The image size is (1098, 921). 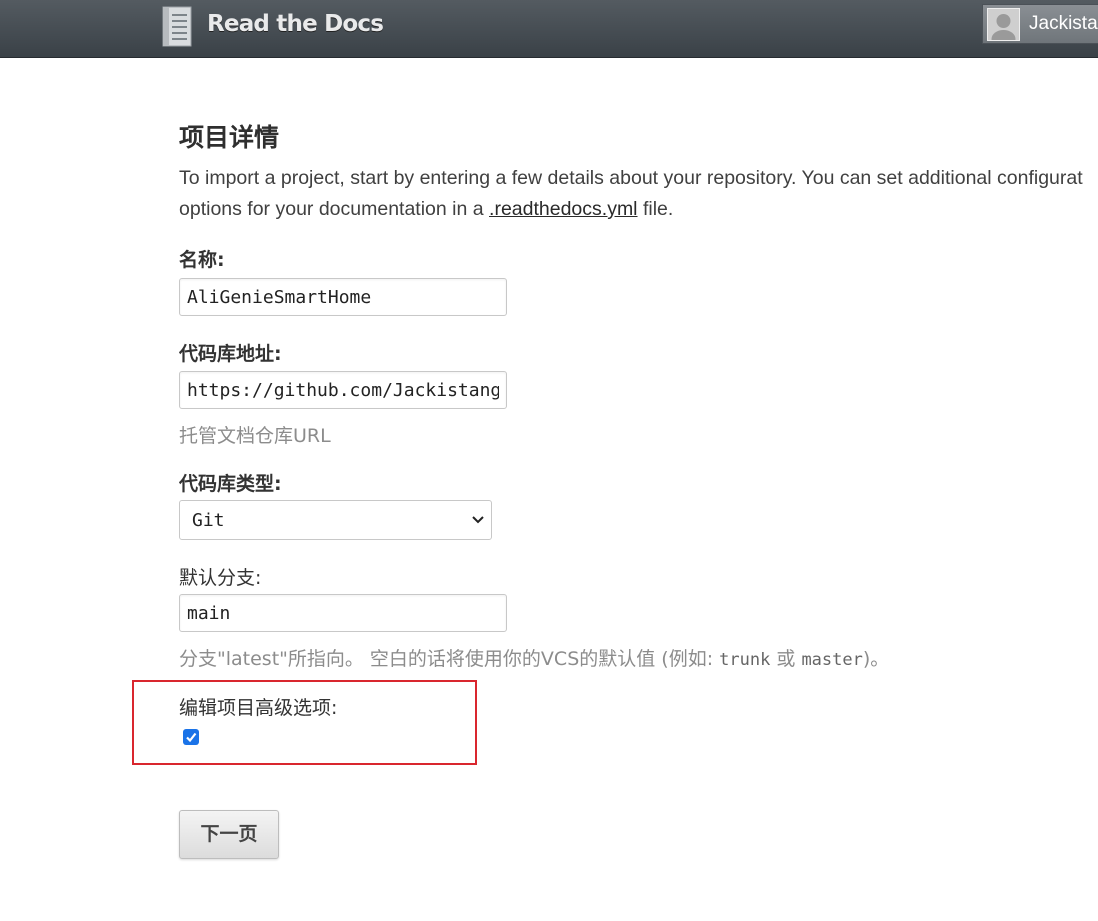 I want to click on help-text-part: 或, so click(x=786, y=659).